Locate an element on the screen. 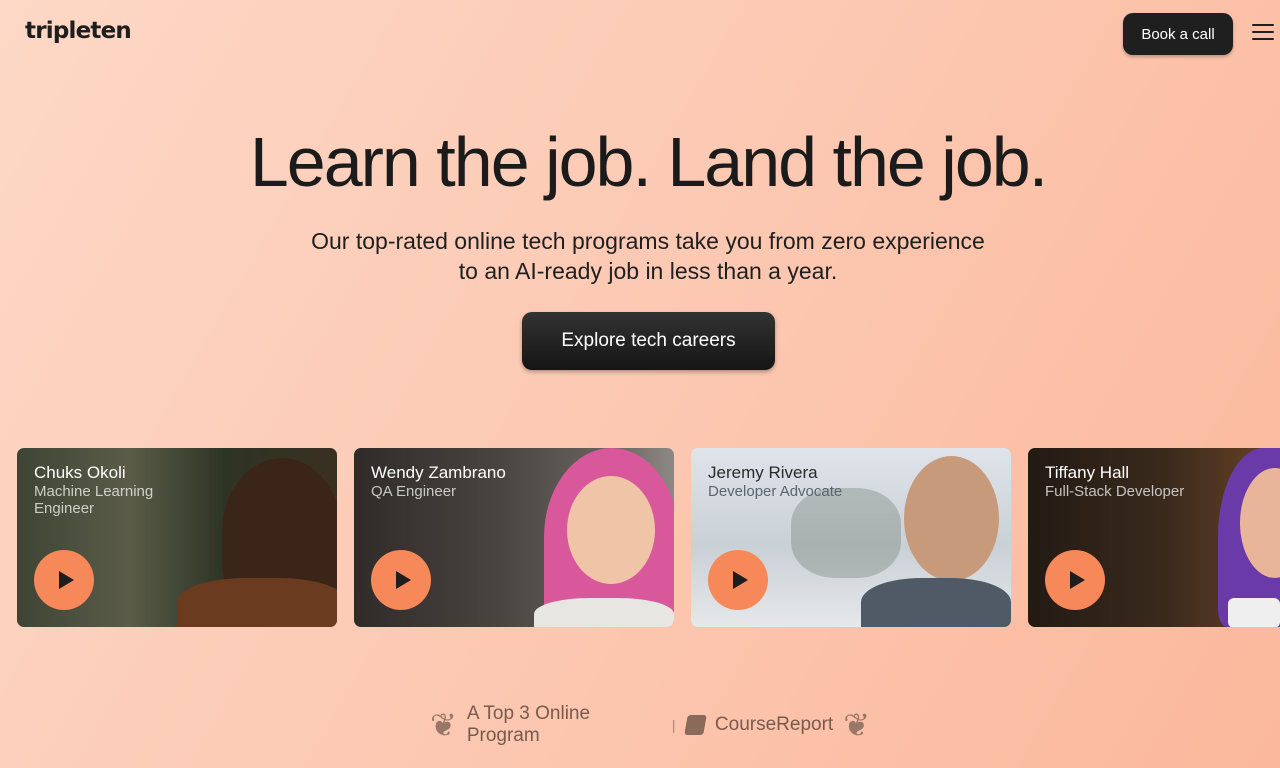  hero-title: Learn the job. Land the job. is located at coordinates (648, 162).